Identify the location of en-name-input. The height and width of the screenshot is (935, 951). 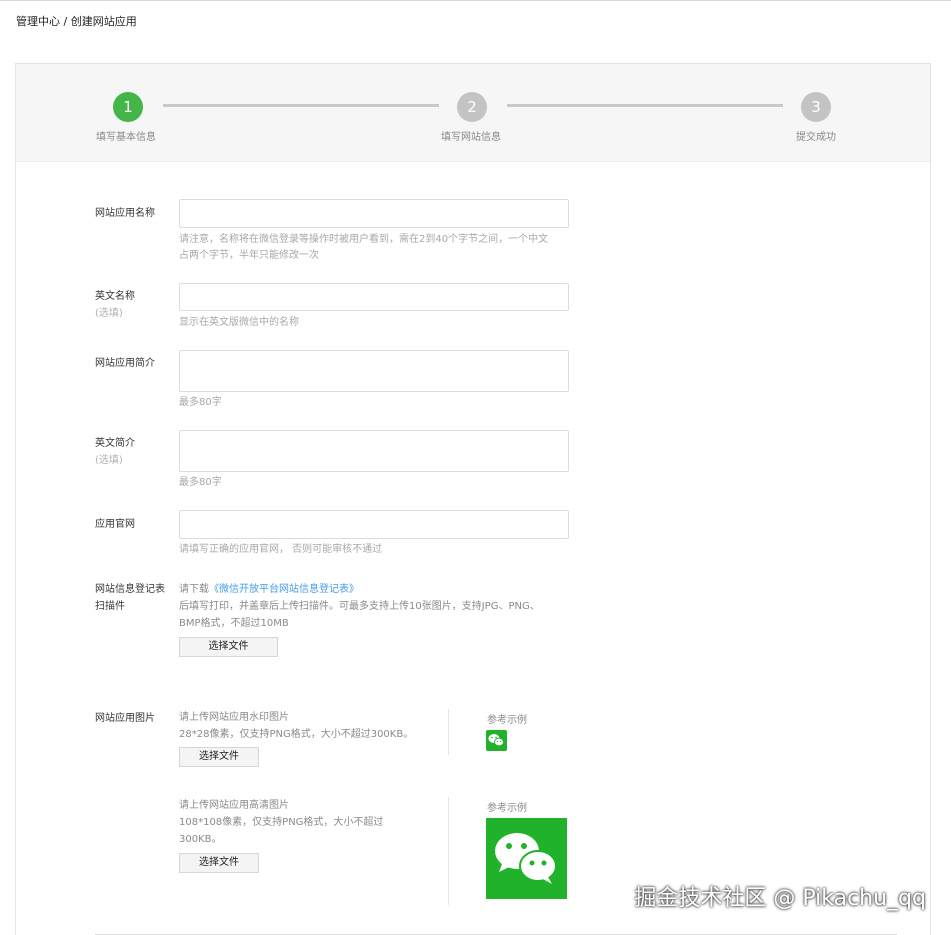
(374, 297).